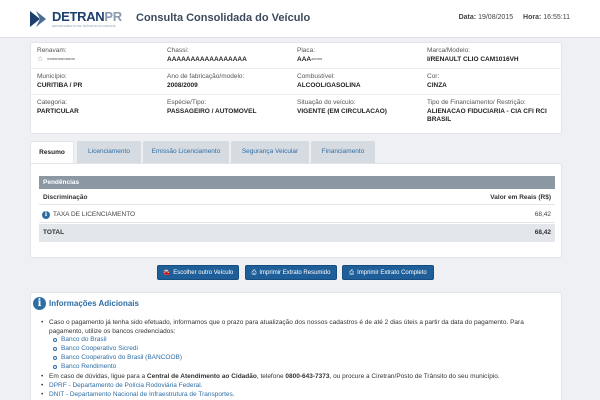  What do you see at coordinates (206, 76) in the screenshot?
I see `ano-label: Ano de fabricação/modelo:` at bounding box center [206, 76].